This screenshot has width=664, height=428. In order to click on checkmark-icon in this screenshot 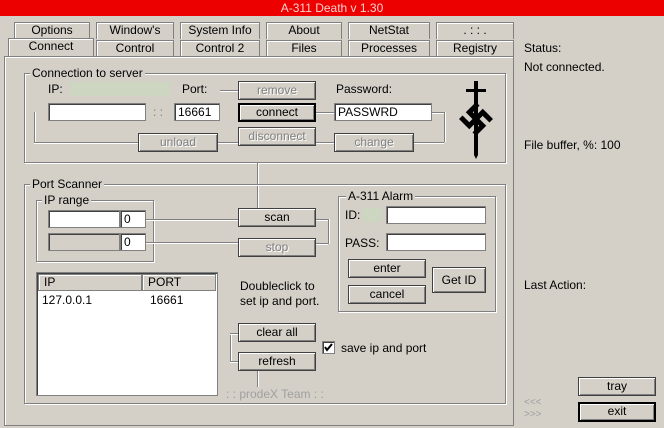, I will do `click(328, 347)`.